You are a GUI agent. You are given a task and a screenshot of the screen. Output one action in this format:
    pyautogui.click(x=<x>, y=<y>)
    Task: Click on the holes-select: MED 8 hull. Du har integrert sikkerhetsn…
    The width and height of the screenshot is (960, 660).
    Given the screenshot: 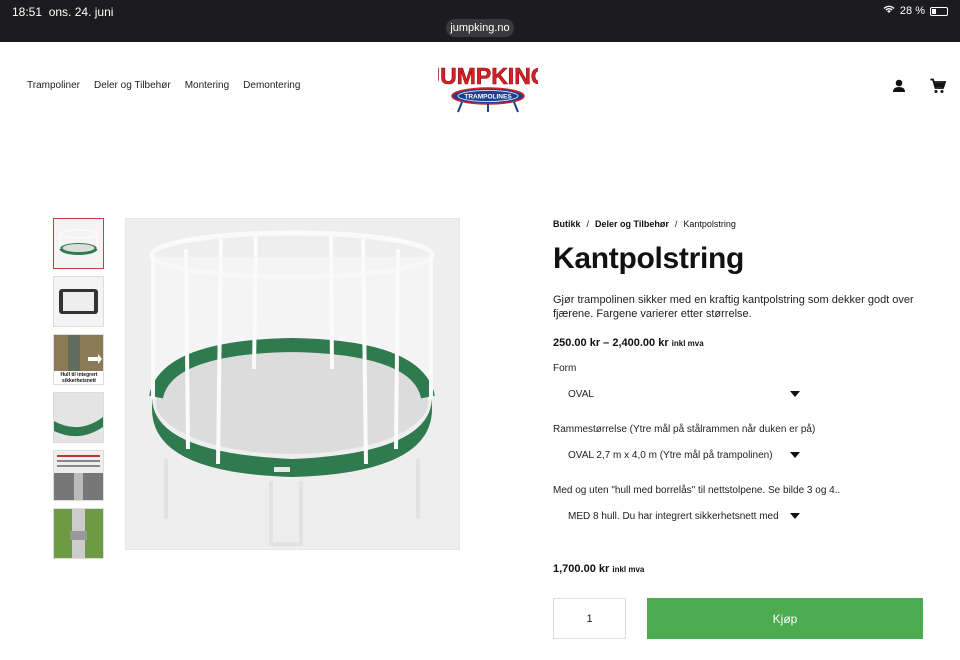 What is the action you would take?
    pyautogui.click(x=673, y=516)
    